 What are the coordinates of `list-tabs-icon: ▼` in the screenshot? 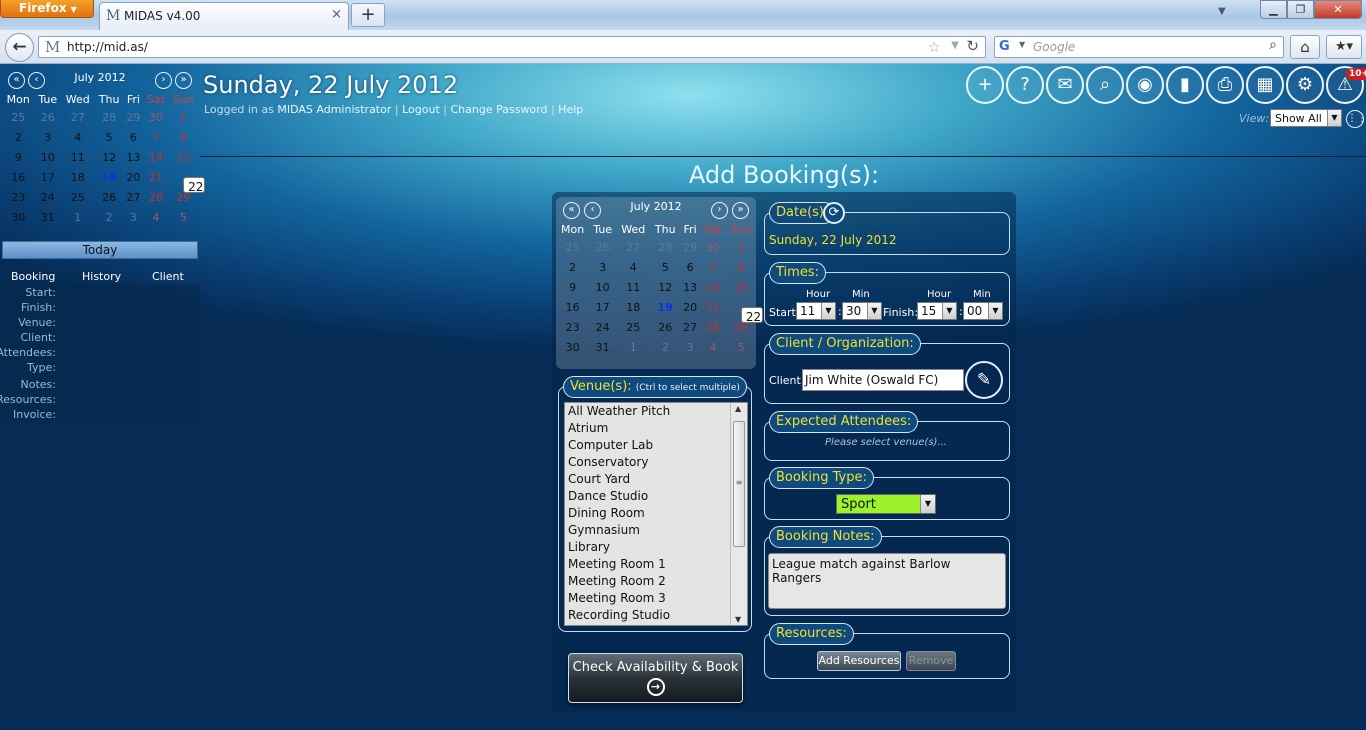 It's located at (1222, 11).